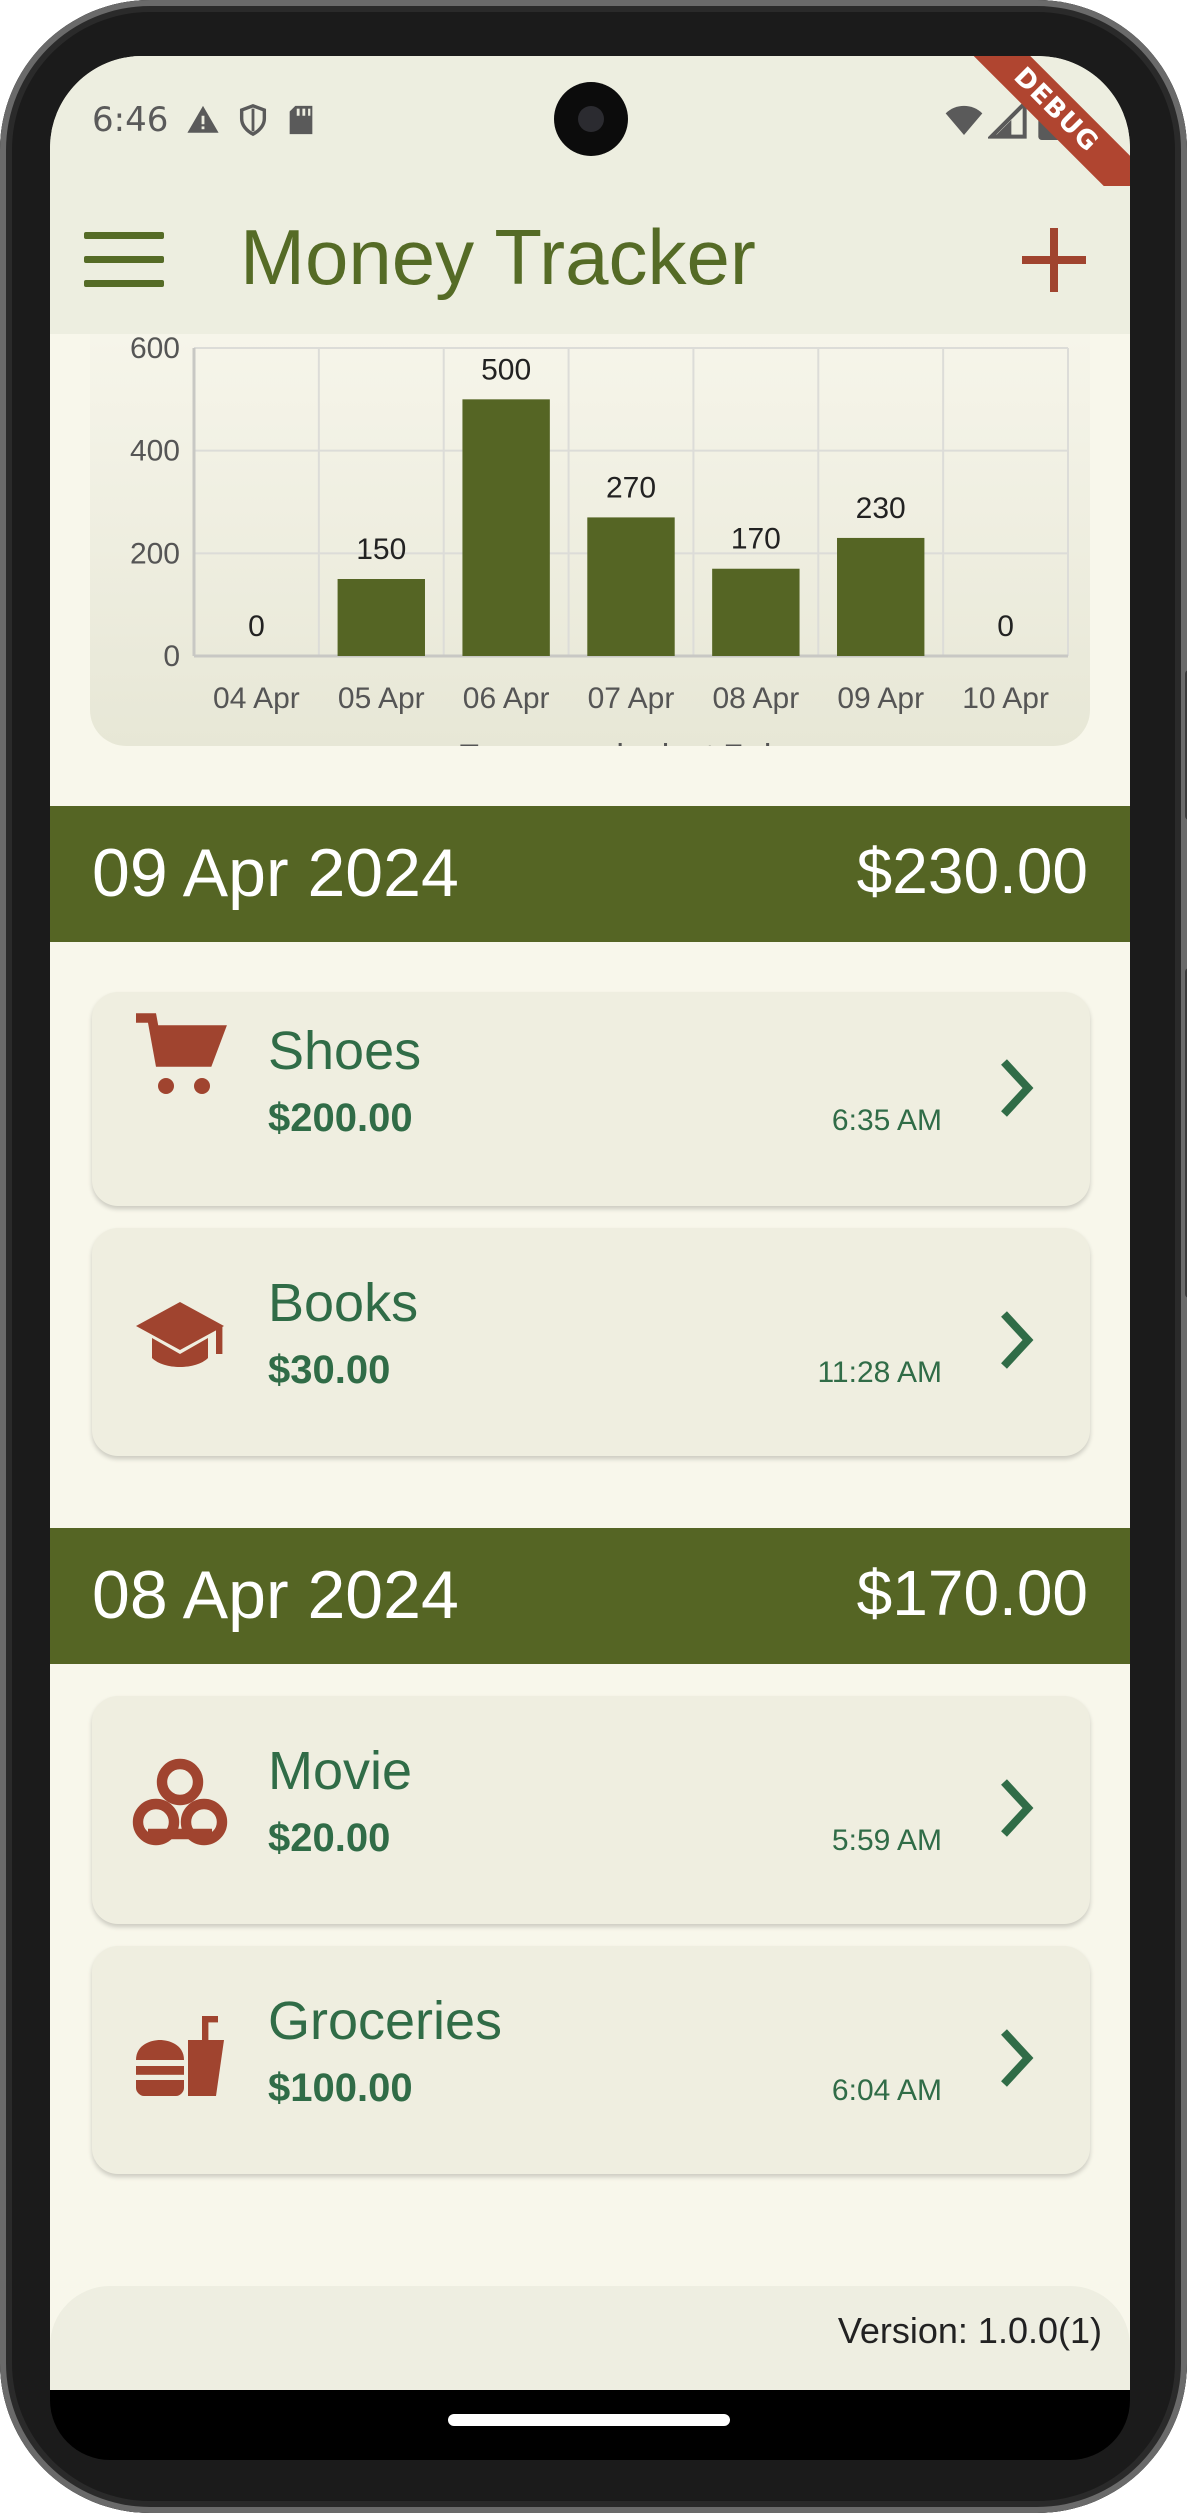 This screenshot has height=2513, width=1187. Describe the element at coordinates (506, 369) in the screenshot. I see `data-label: 500` at that location.